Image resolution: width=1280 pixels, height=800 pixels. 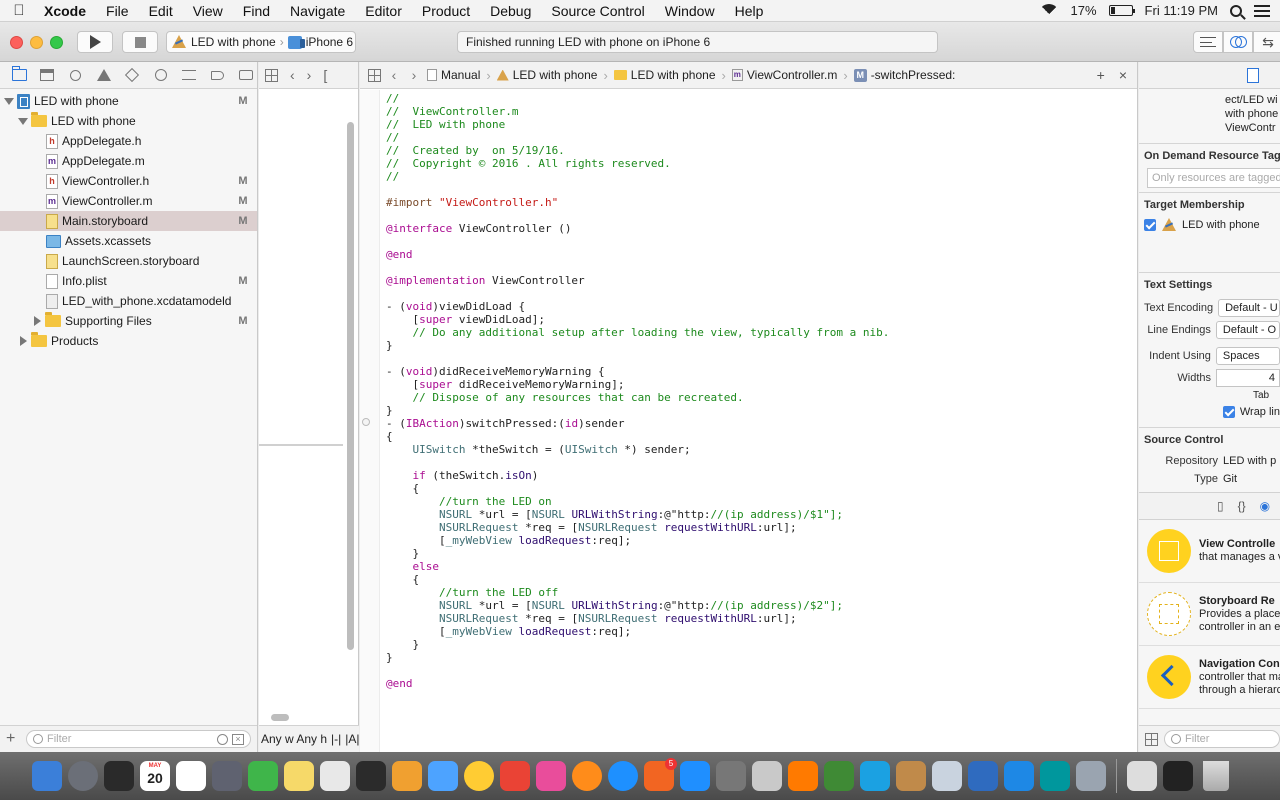 I want to click on dock-skype-icon, so click(x=839, y=776).